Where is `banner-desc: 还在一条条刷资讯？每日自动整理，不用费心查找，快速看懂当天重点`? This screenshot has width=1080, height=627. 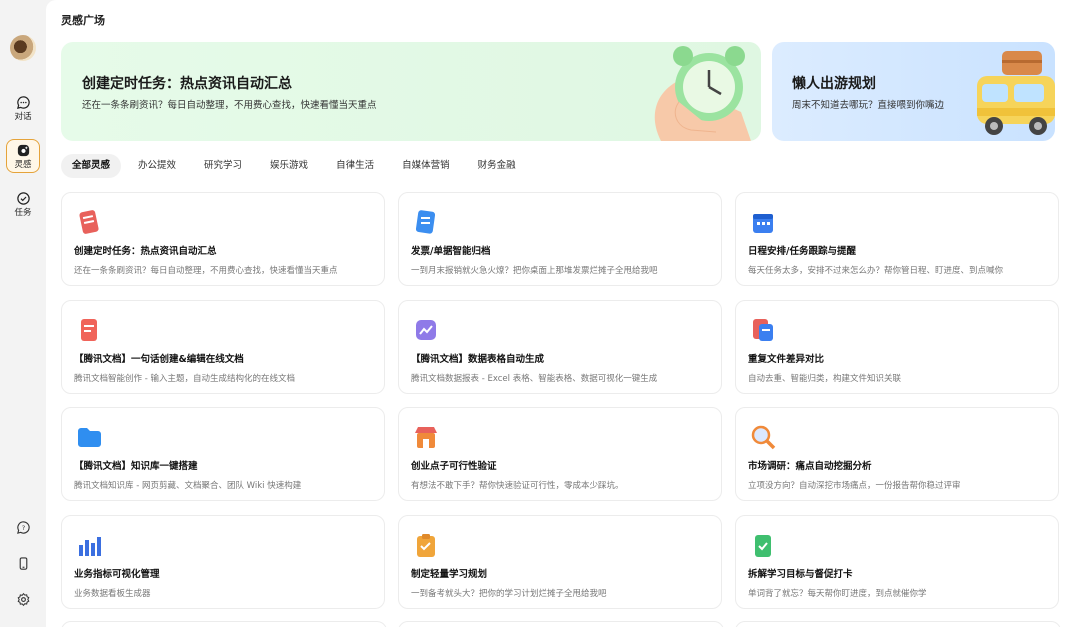
banner-desc: 还在一条条刷资讯？每日自动整理，不用费心查找，快速看懂当天重点 is located at coordinates (229, 105).